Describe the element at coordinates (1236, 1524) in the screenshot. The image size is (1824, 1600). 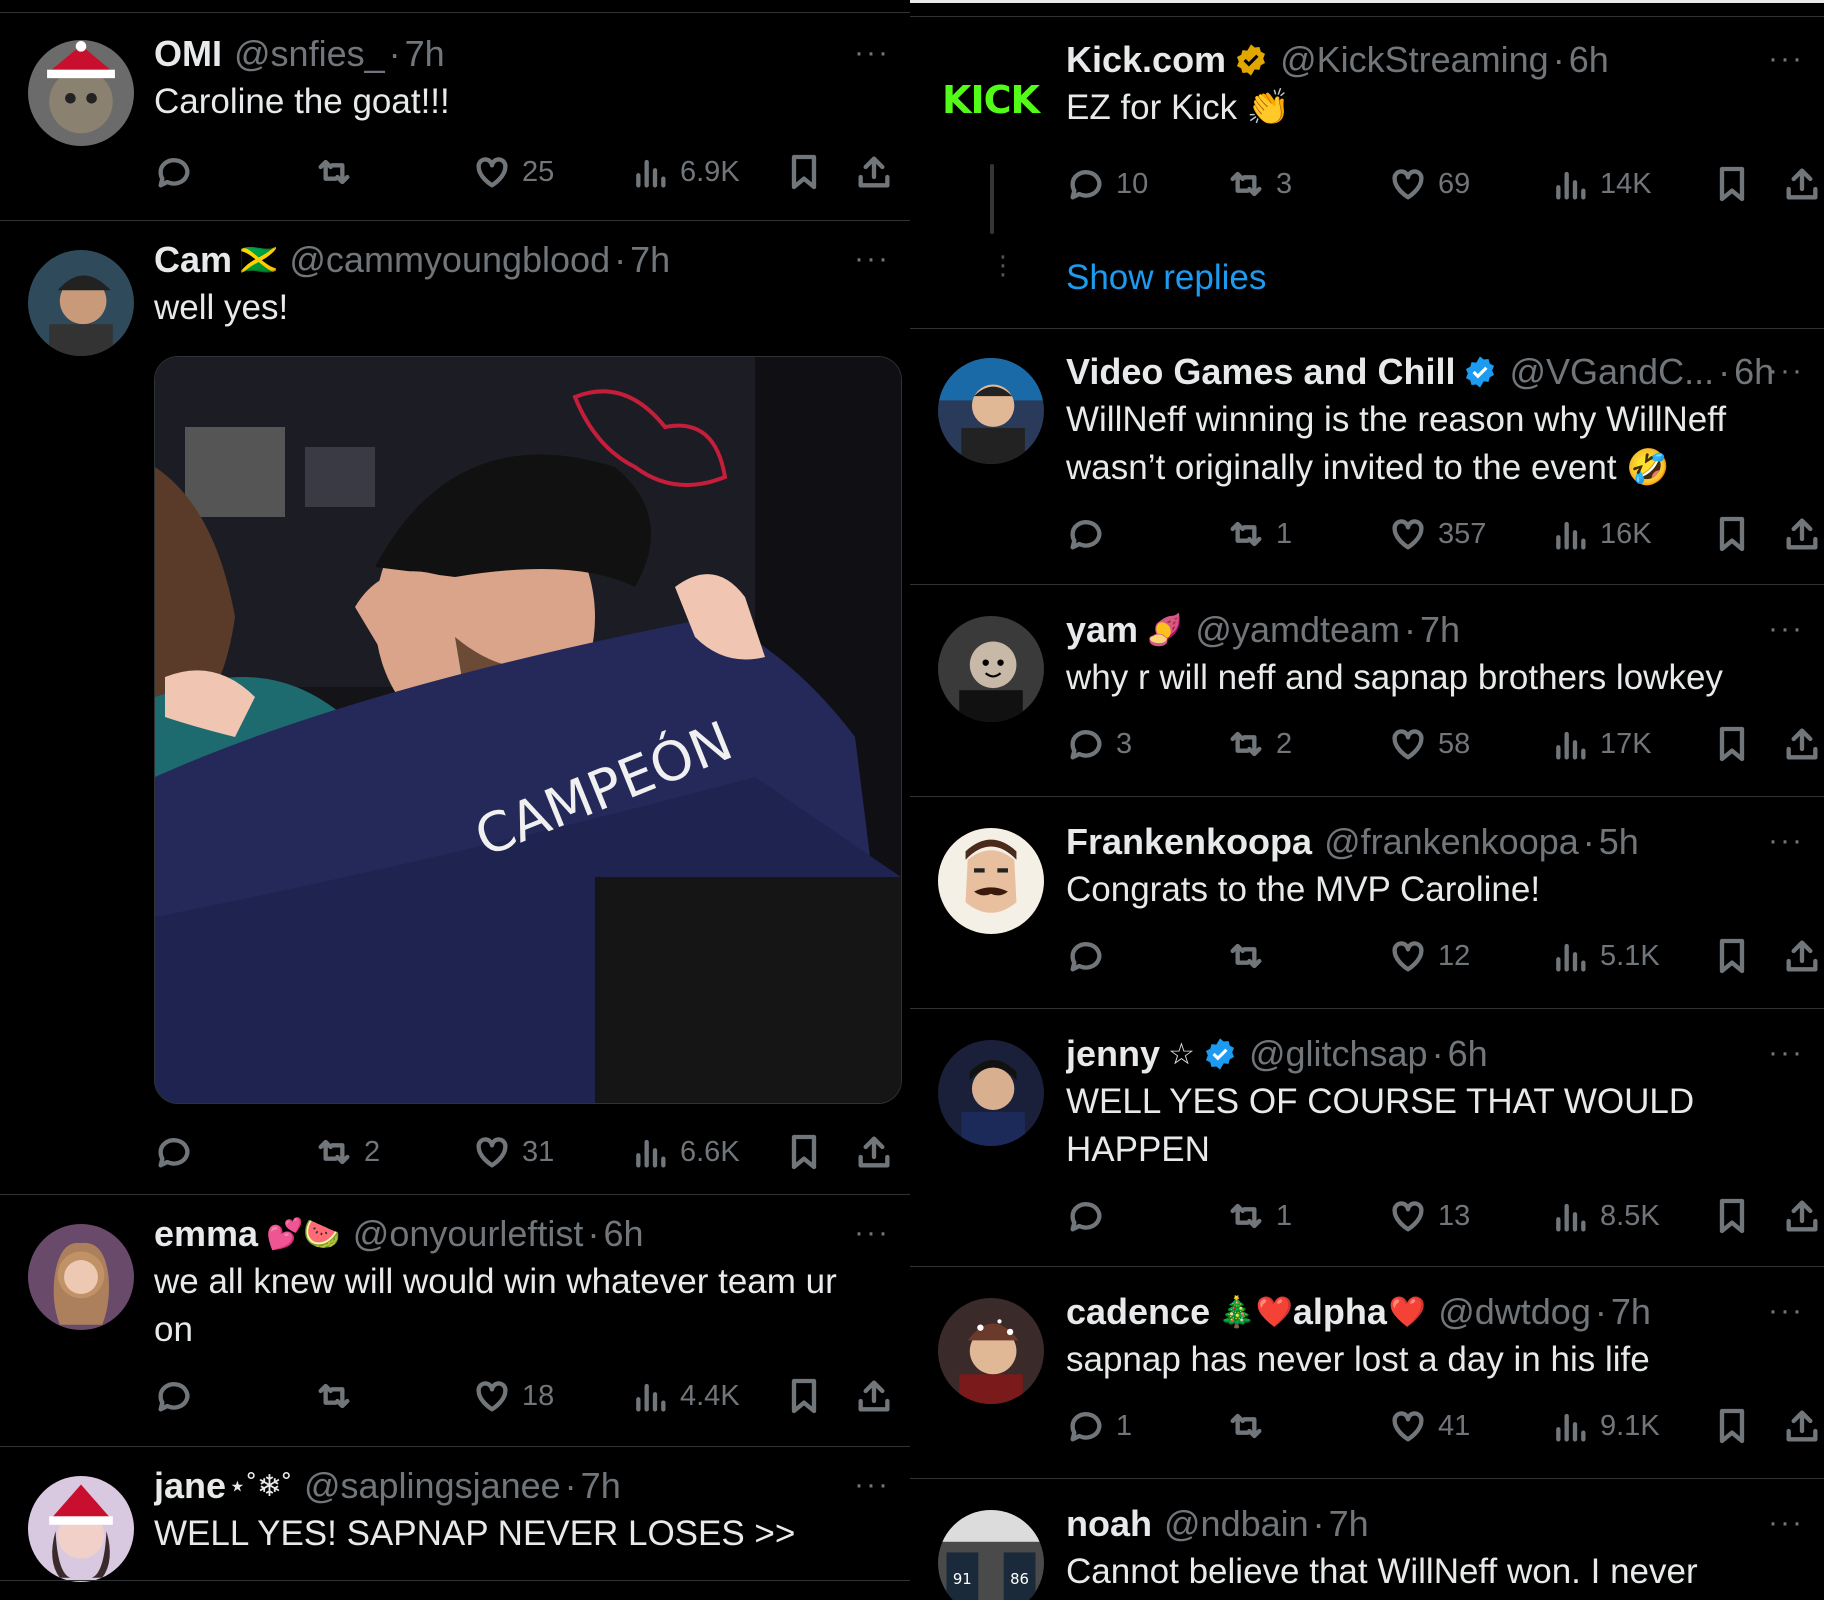
I see `handle: @ndbain` at that location.